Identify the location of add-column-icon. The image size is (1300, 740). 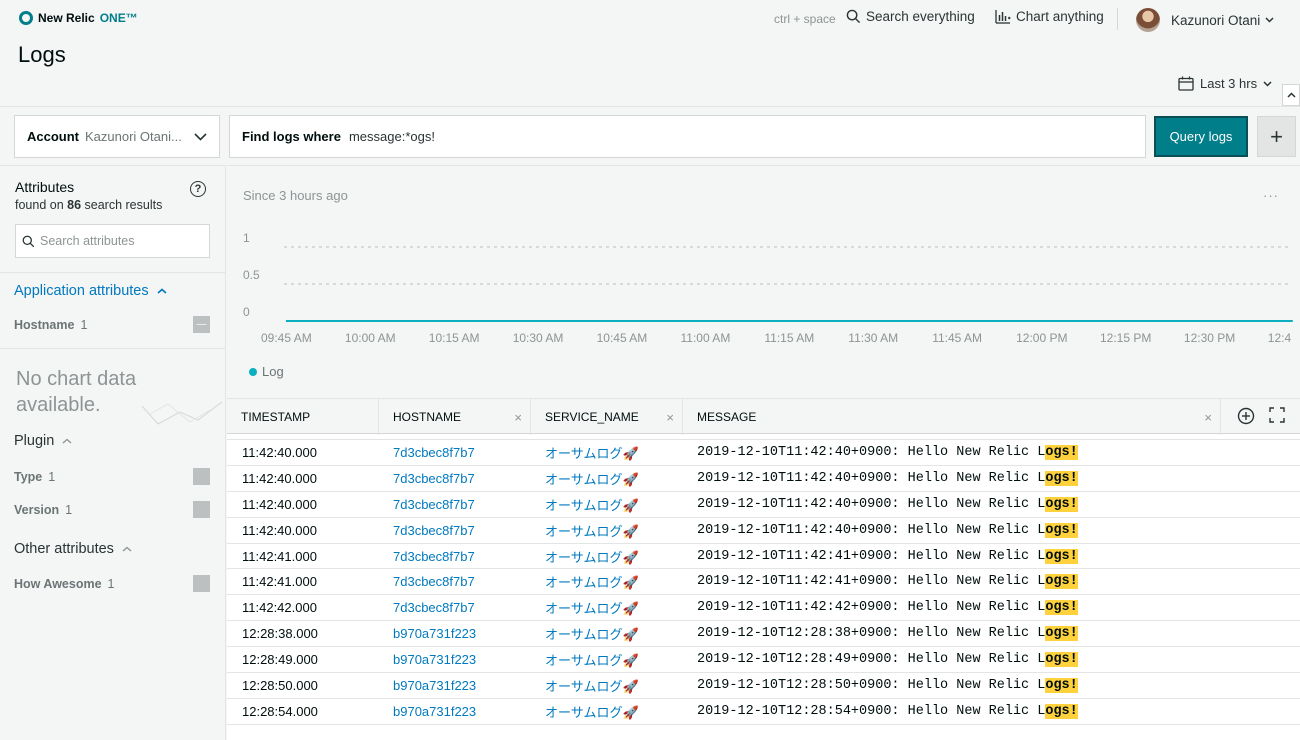
(1246, 416).